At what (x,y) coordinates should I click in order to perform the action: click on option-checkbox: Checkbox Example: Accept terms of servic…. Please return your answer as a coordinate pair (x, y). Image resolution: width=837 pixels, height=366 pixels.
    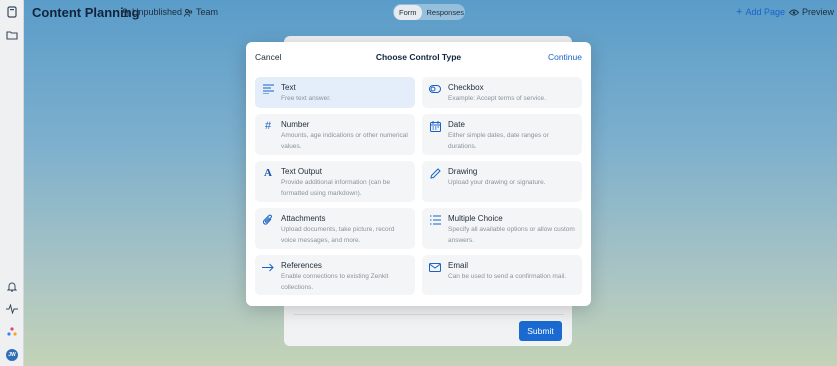
    Looking at the image, I should click on (502, 92).